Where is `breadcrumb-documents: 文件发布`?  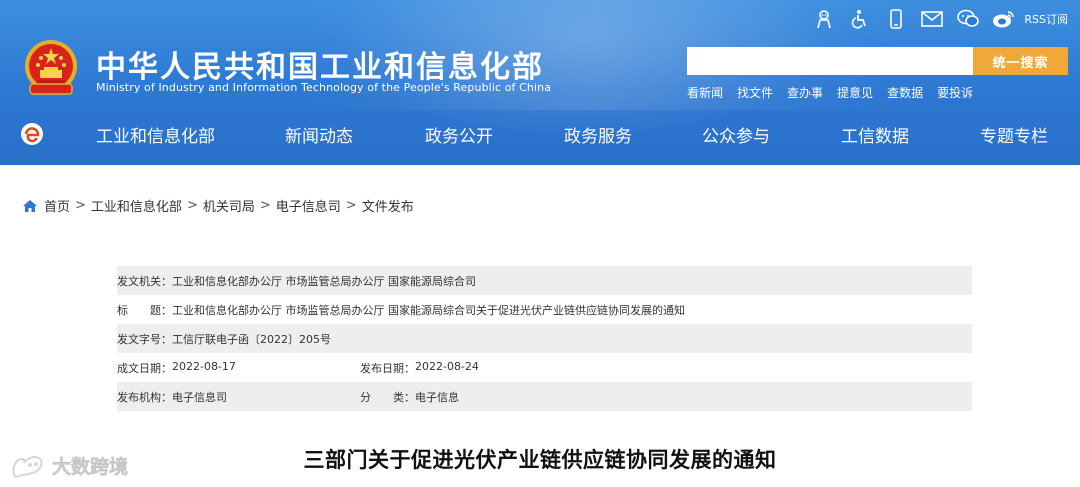
breadcrumb-documents: 文件发布 is located at coordinates (388, 205).